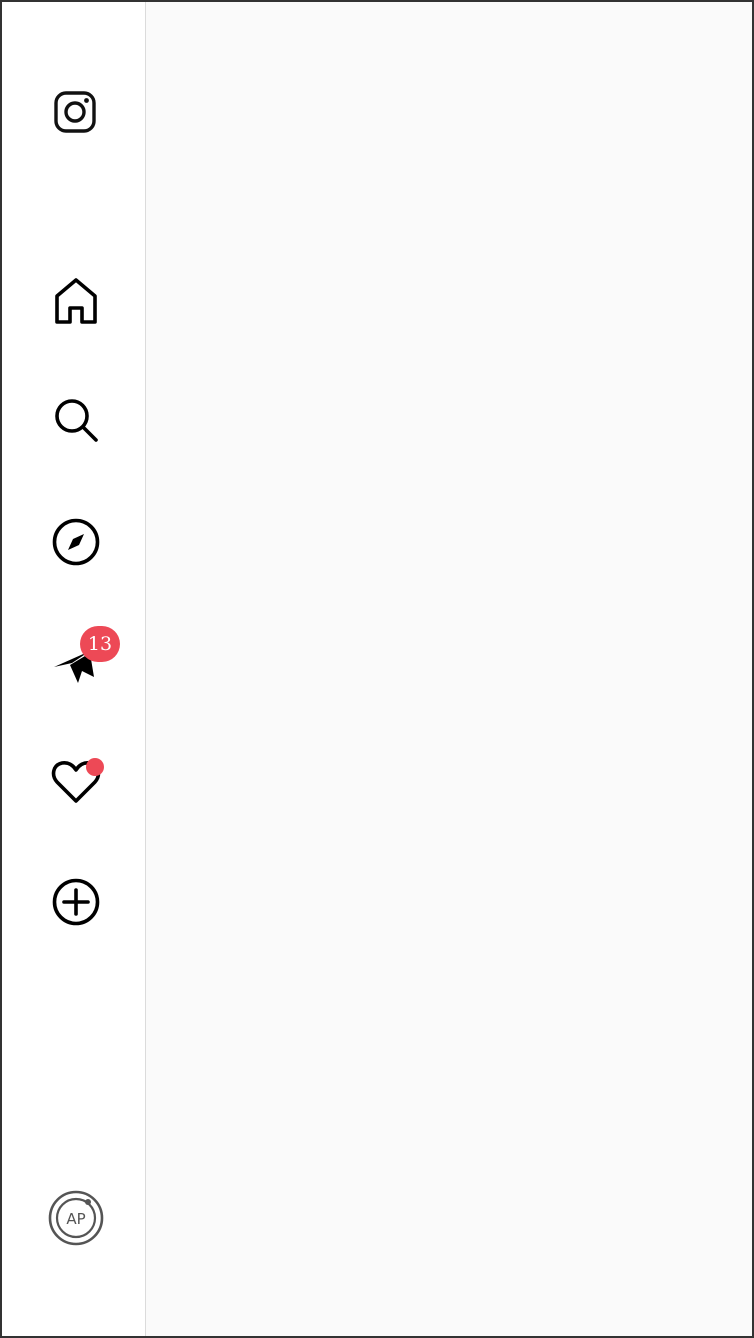 The image size is (754, 1338). I want to click on search-icon, so click(76, 420).